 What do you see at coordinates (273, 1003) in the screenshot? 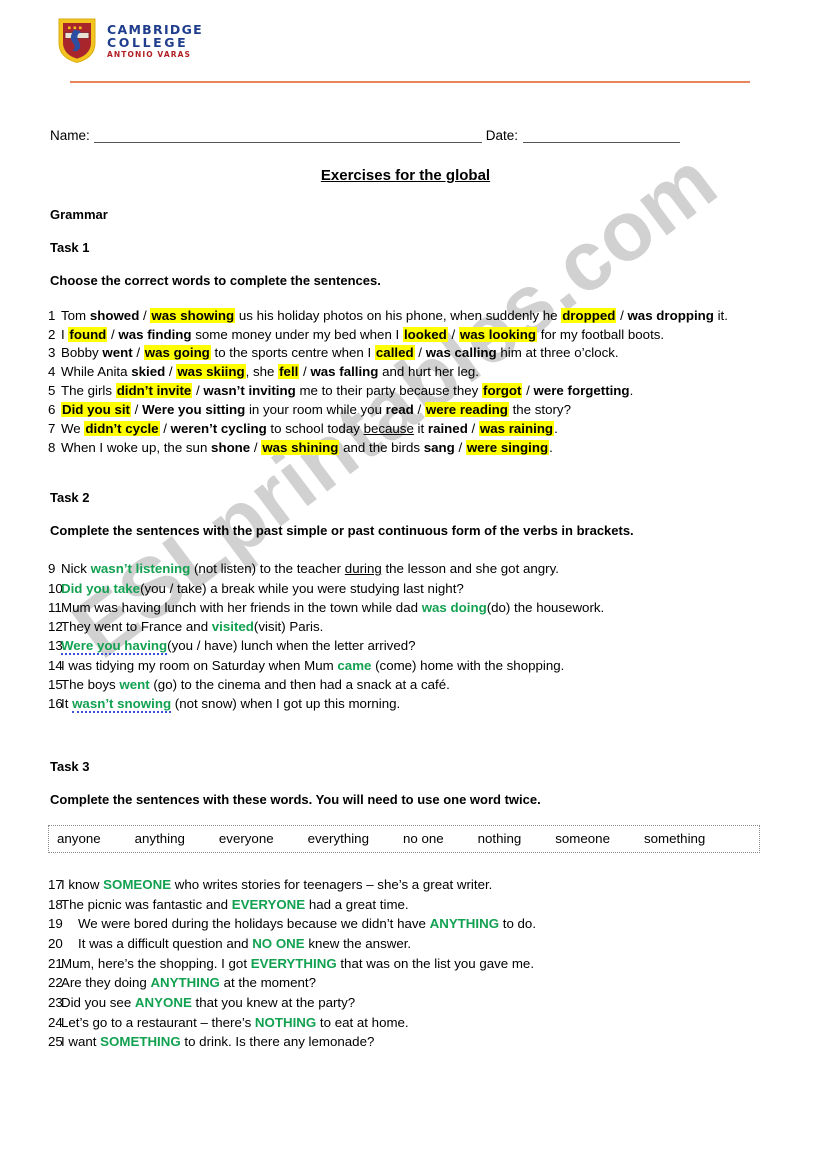
I see `question-text: that you knew at the party?` at bounding box center [273, 1003].